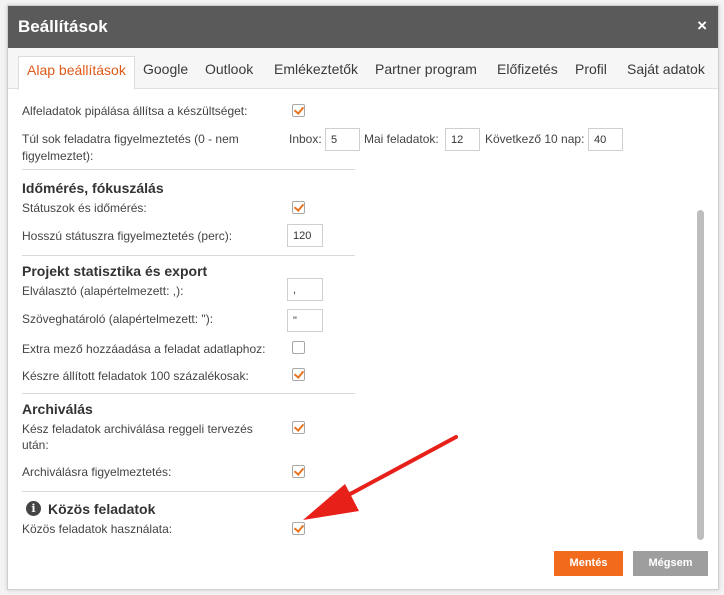 Image resolution: width=724 pixels, height=595 pixels. Describe the element at coordinates (165, 69) in the screenshot. I see `tab-google: Google` at that location.